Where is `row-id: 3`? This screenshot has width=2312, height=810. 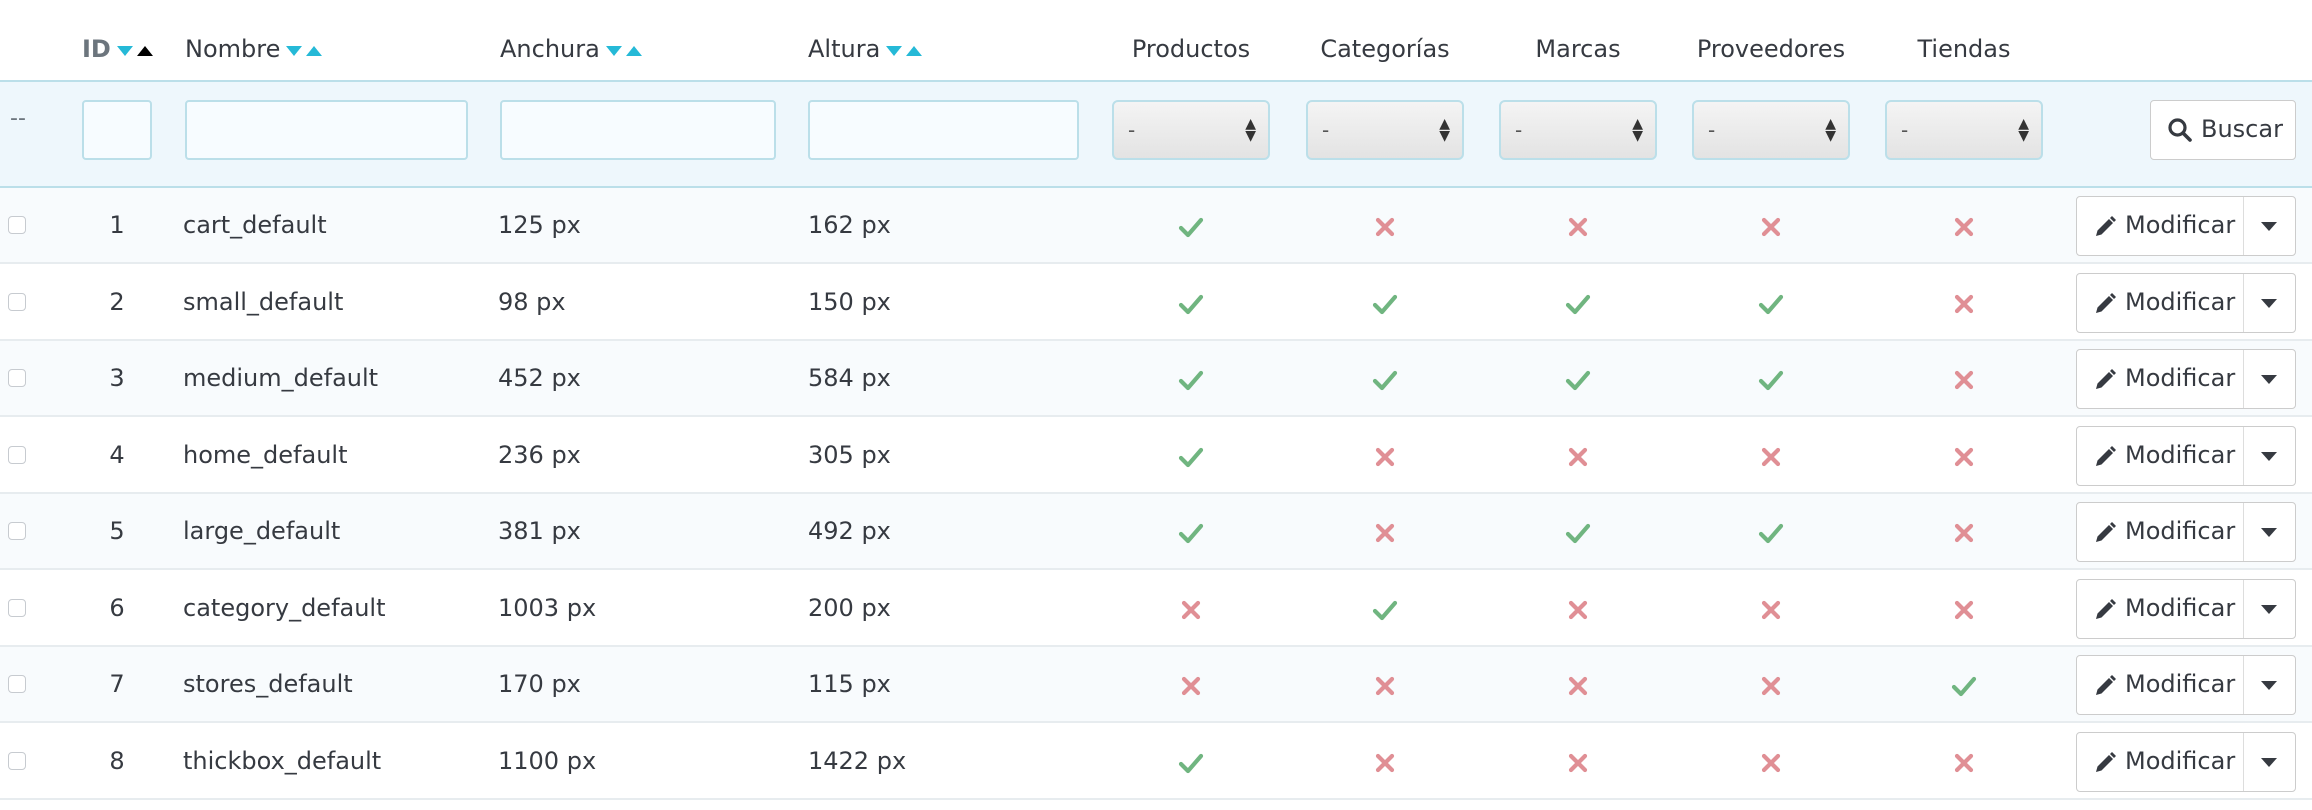
row-id: 3 is located at coordinates (117, 378).